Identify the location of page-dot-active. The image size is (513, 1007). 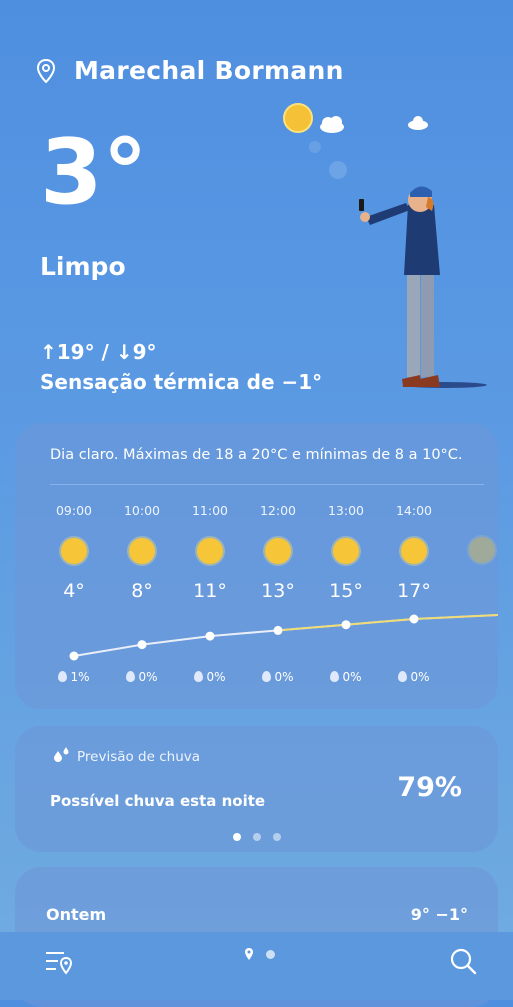
(236, 837).